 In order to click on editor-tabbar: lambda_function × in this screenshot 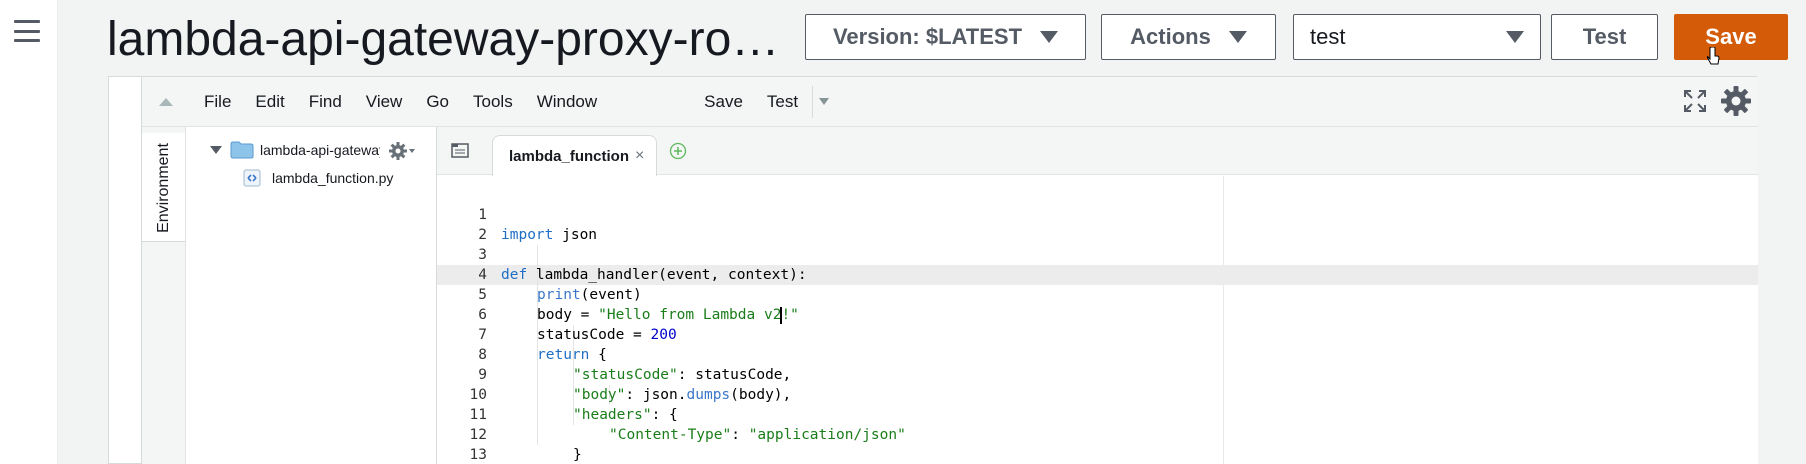, I will do `click(1097, 151)`.